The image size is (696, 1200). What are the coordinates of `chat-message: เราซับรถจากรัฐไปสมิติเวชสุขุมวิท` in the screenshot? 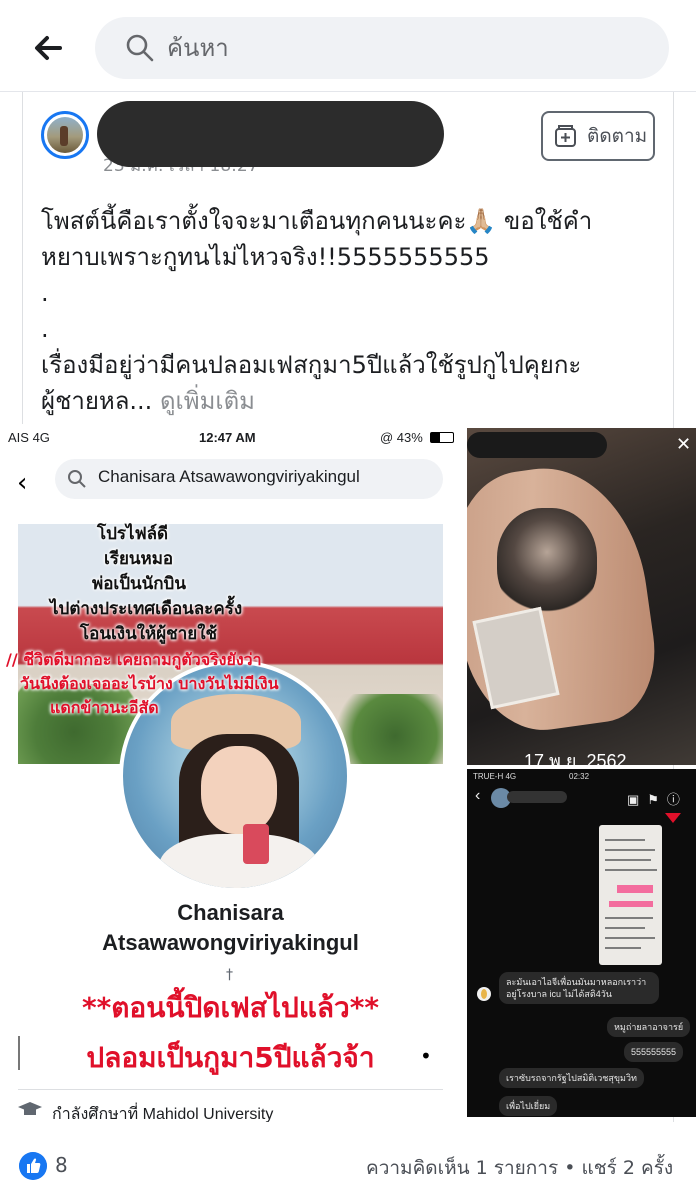 It's located at (571, 1078).